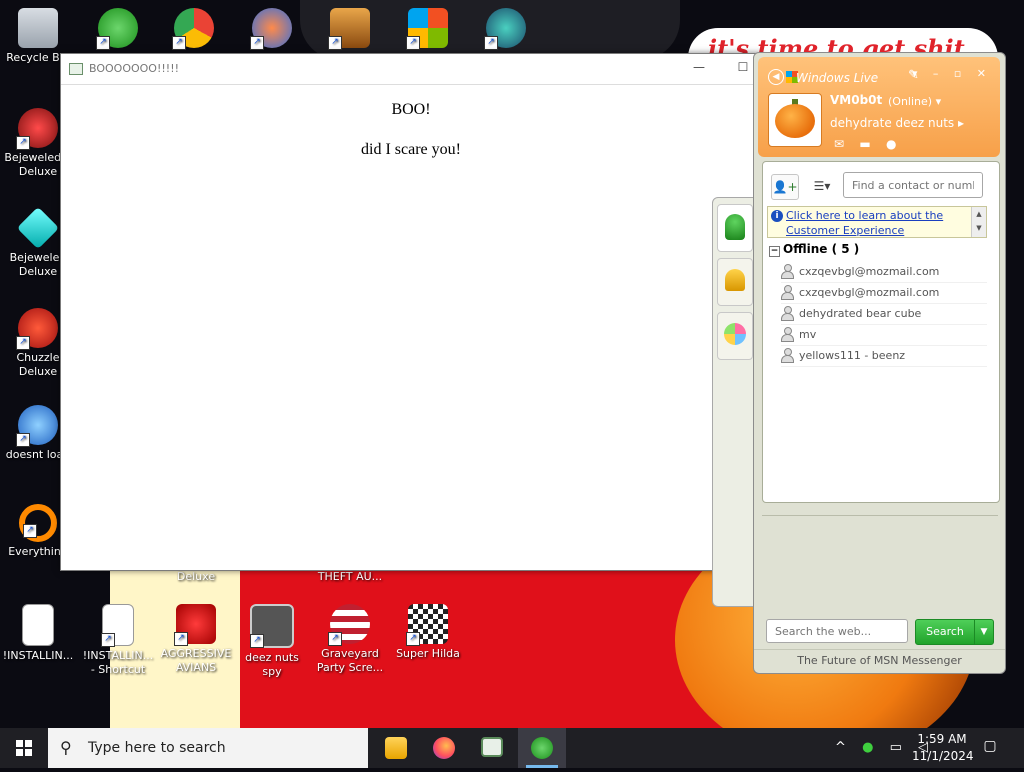  What do you see at coordinates (37, 426) in the screenshot?
I see `bird-icon: ↗` at bounding box center [37, 426].